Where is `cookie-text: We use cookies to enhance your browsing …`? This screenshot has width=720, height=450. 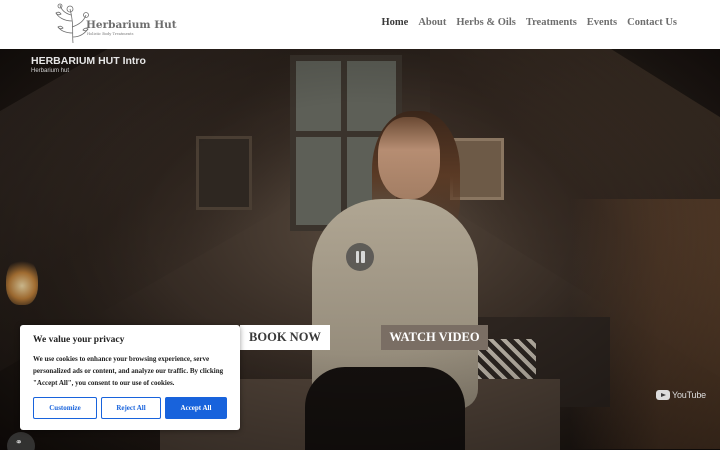
cookie-text: We use cookies to enhance your browsing … is located at coordinates (128, 371).